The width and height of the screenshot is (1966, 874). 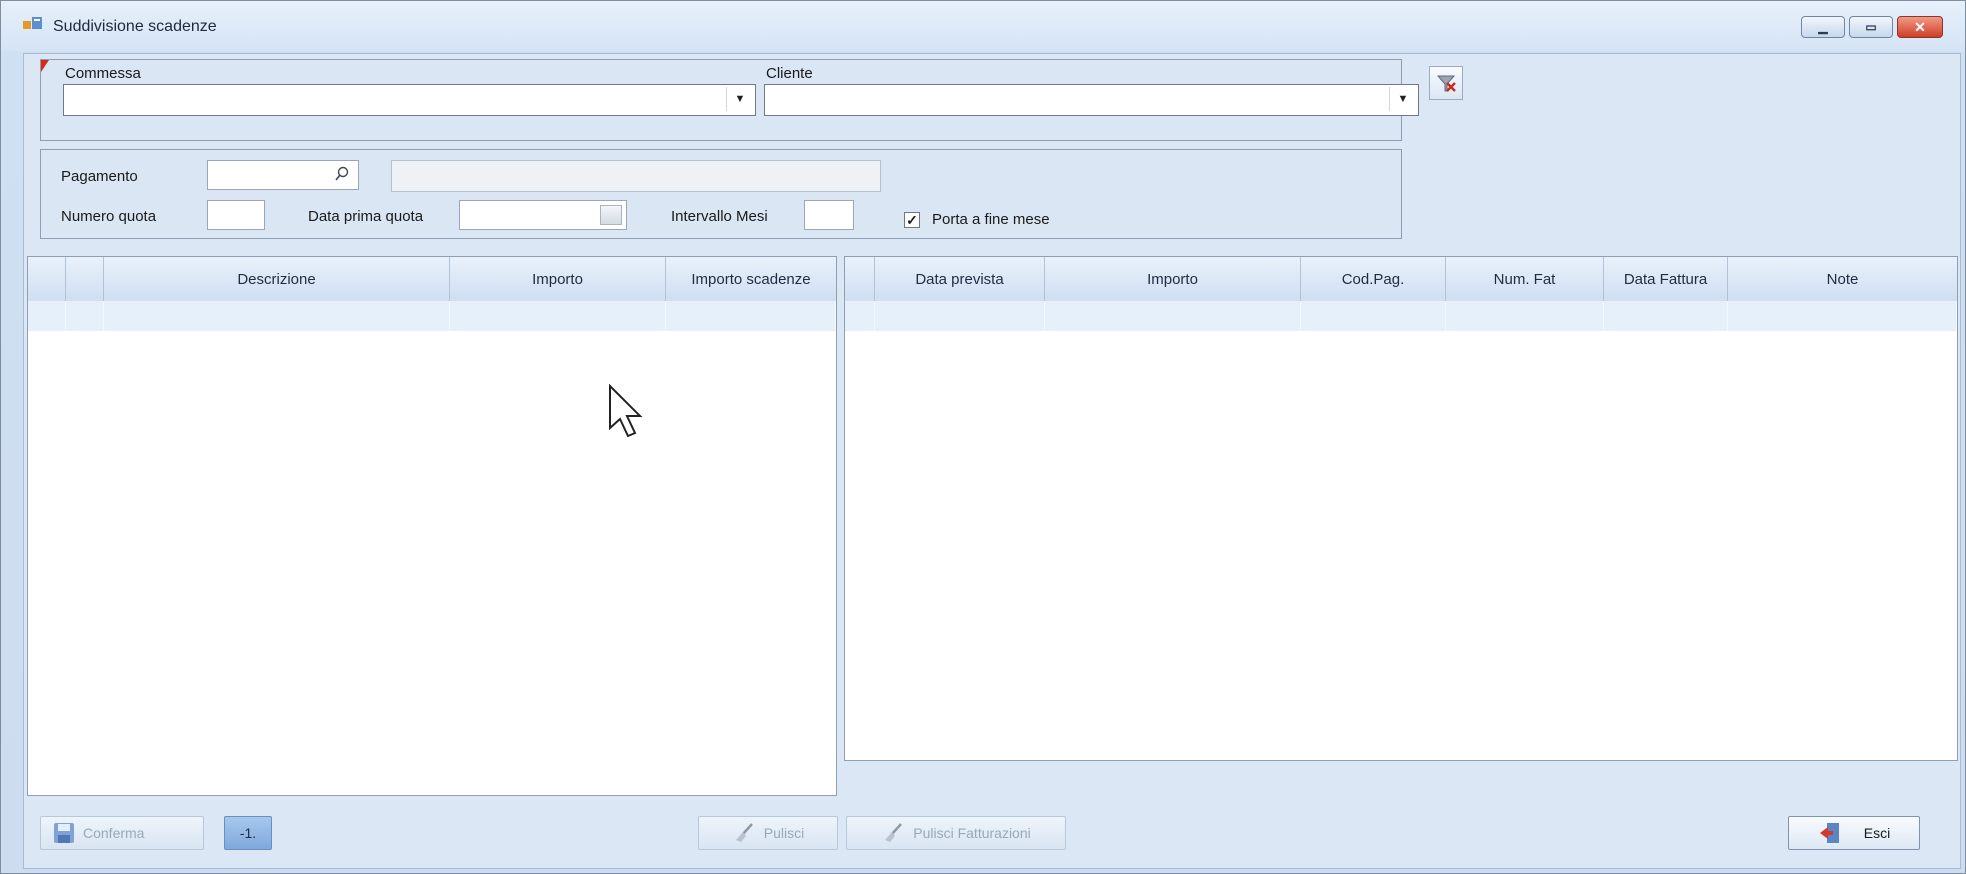 What do you see at coordinates (1666, 279) in the screenshot?
I see `col-data-fattura: Data Fattura` at bounding box center [1666, 279].